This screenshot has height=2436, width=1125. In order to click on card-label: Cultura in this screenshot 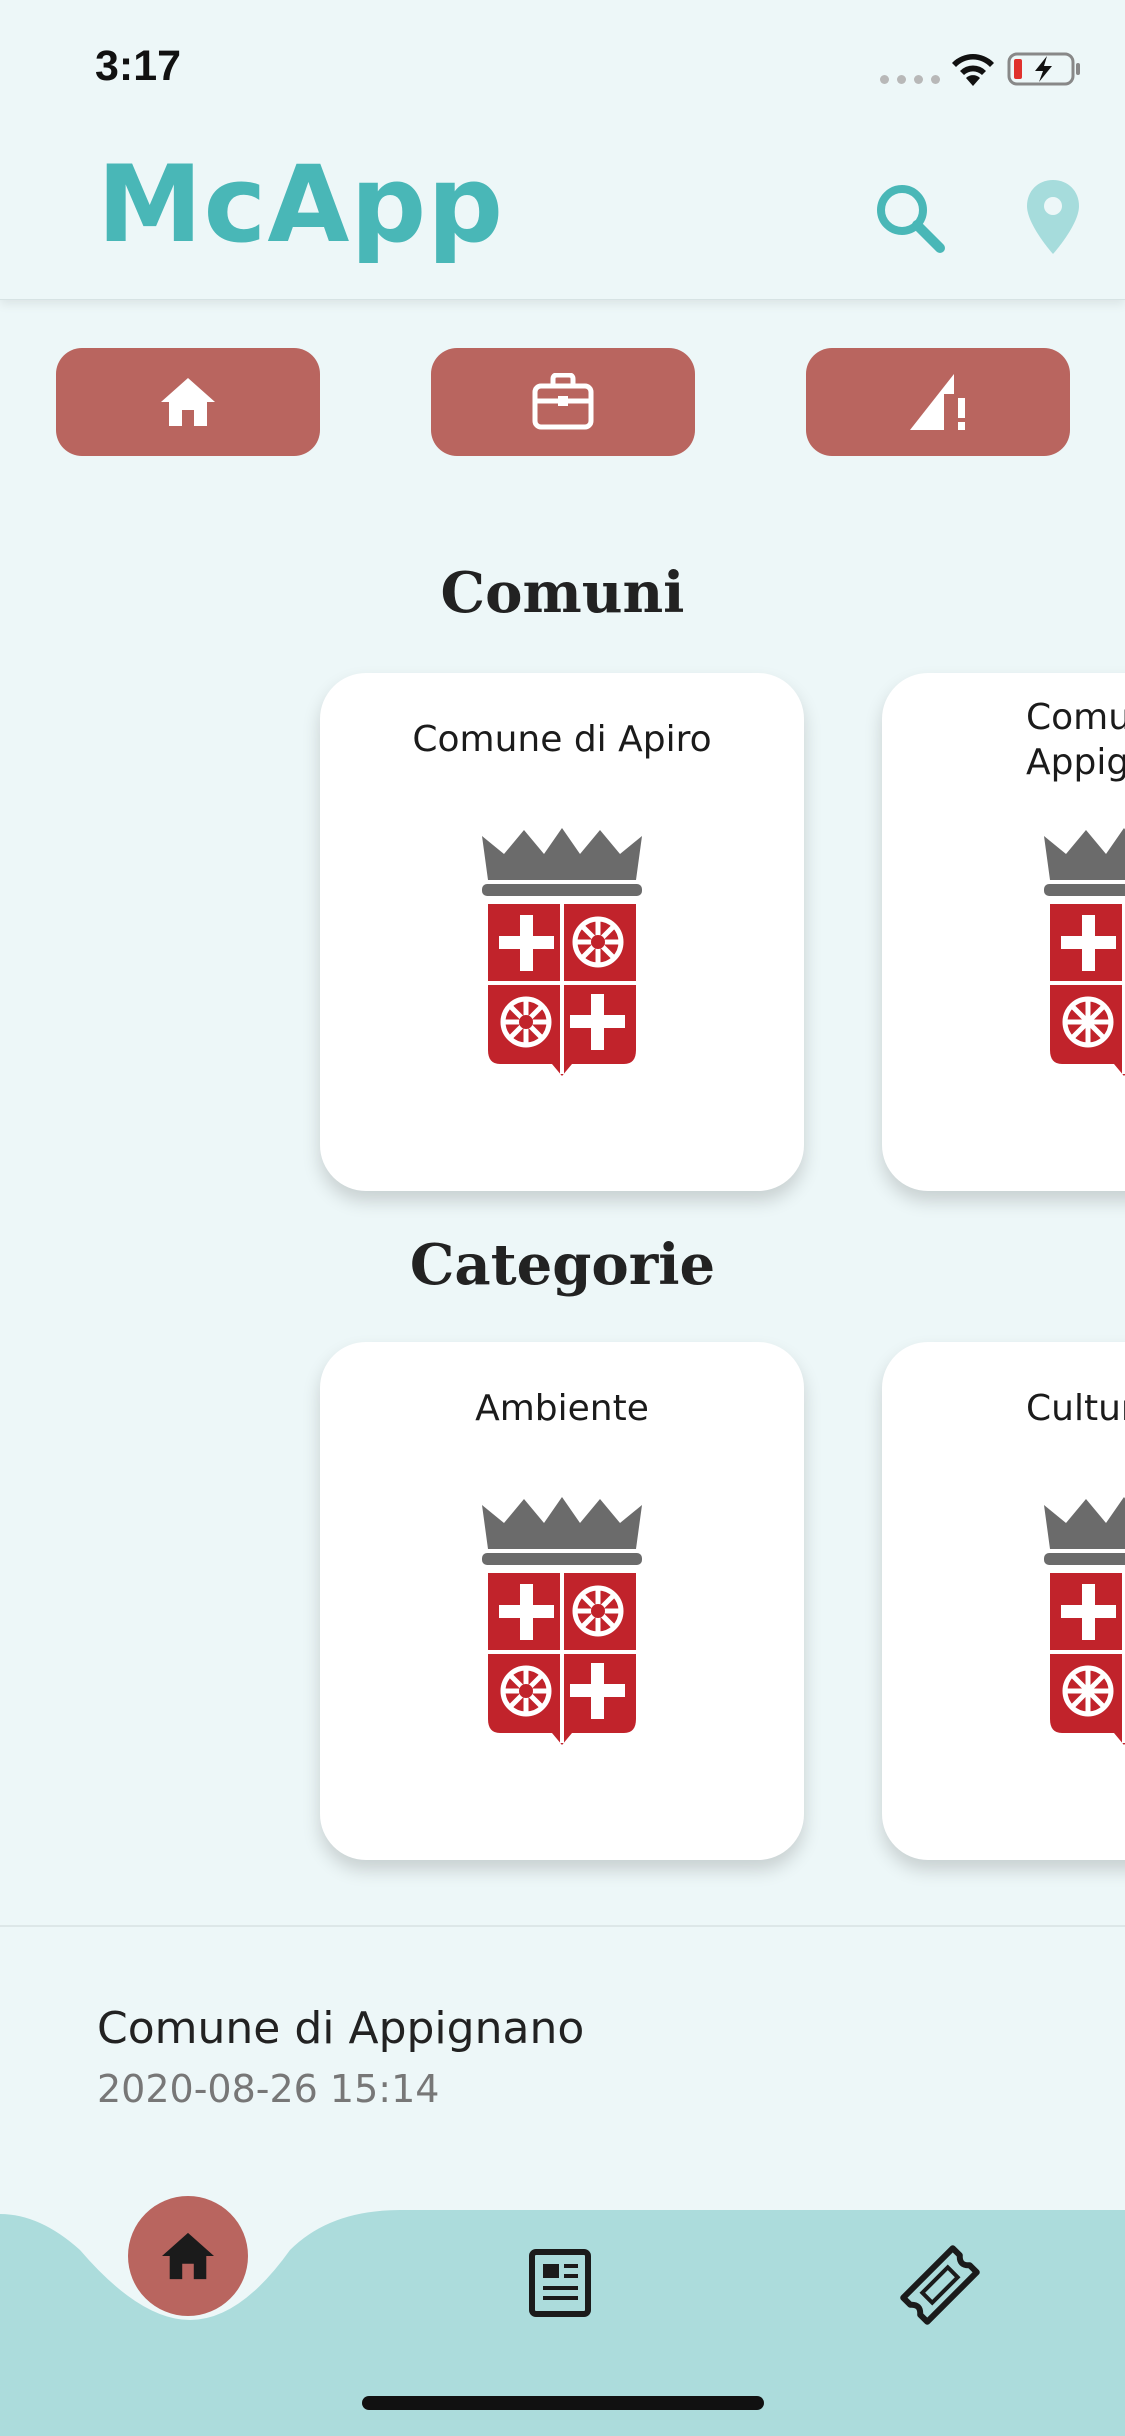, I will do `click(1075, 1408)`.